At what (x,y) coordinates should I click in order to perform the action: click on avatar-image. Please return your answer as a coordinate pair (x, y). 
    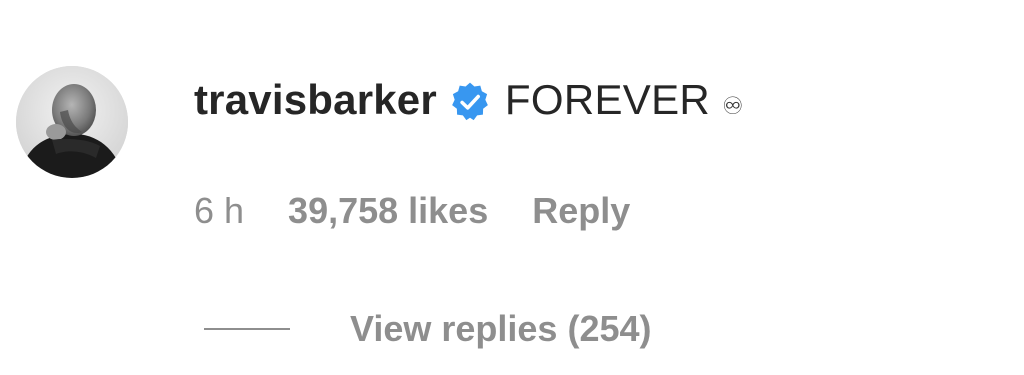
    Looking at the image, I should click on (72, 122).